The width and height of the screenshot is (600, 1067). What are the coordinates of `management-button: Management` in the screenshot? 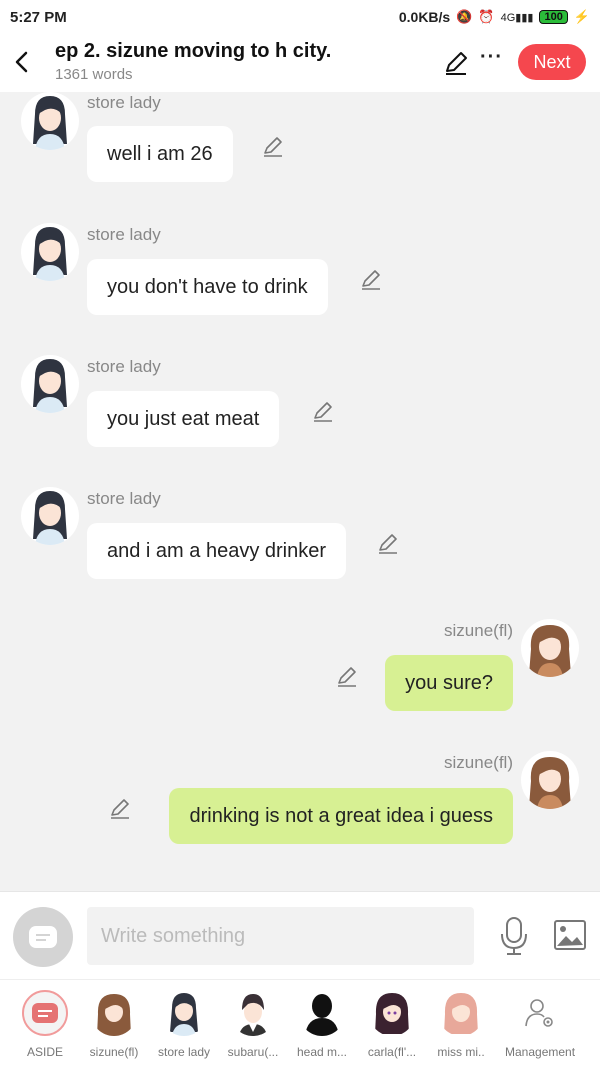 It's located at (540, 1024).